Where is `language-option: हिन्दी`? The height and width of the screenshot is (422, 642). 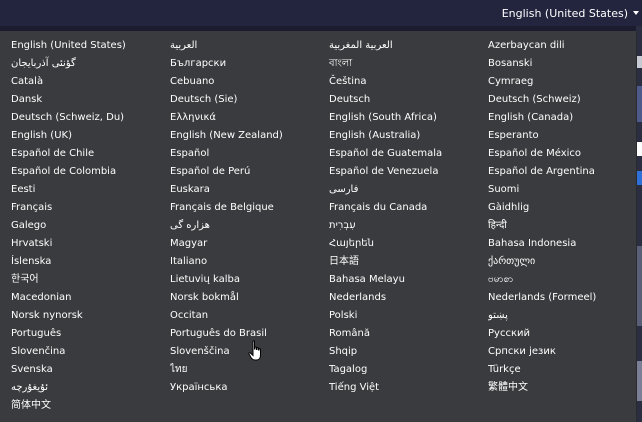 language-option: हिन्दी is located at coordinates (558, 226).